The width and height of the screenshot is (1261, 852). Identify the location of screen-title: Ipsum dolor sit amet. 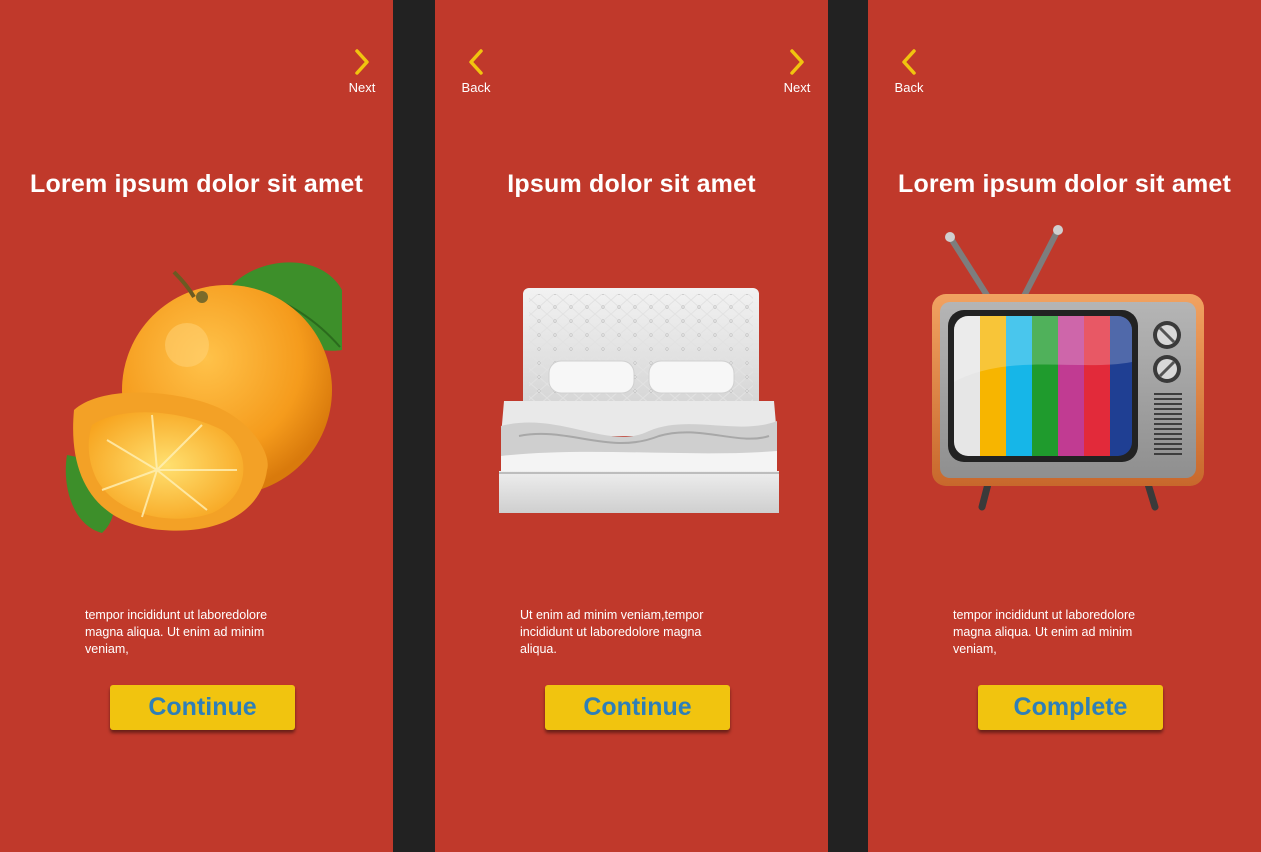
(631, 184).